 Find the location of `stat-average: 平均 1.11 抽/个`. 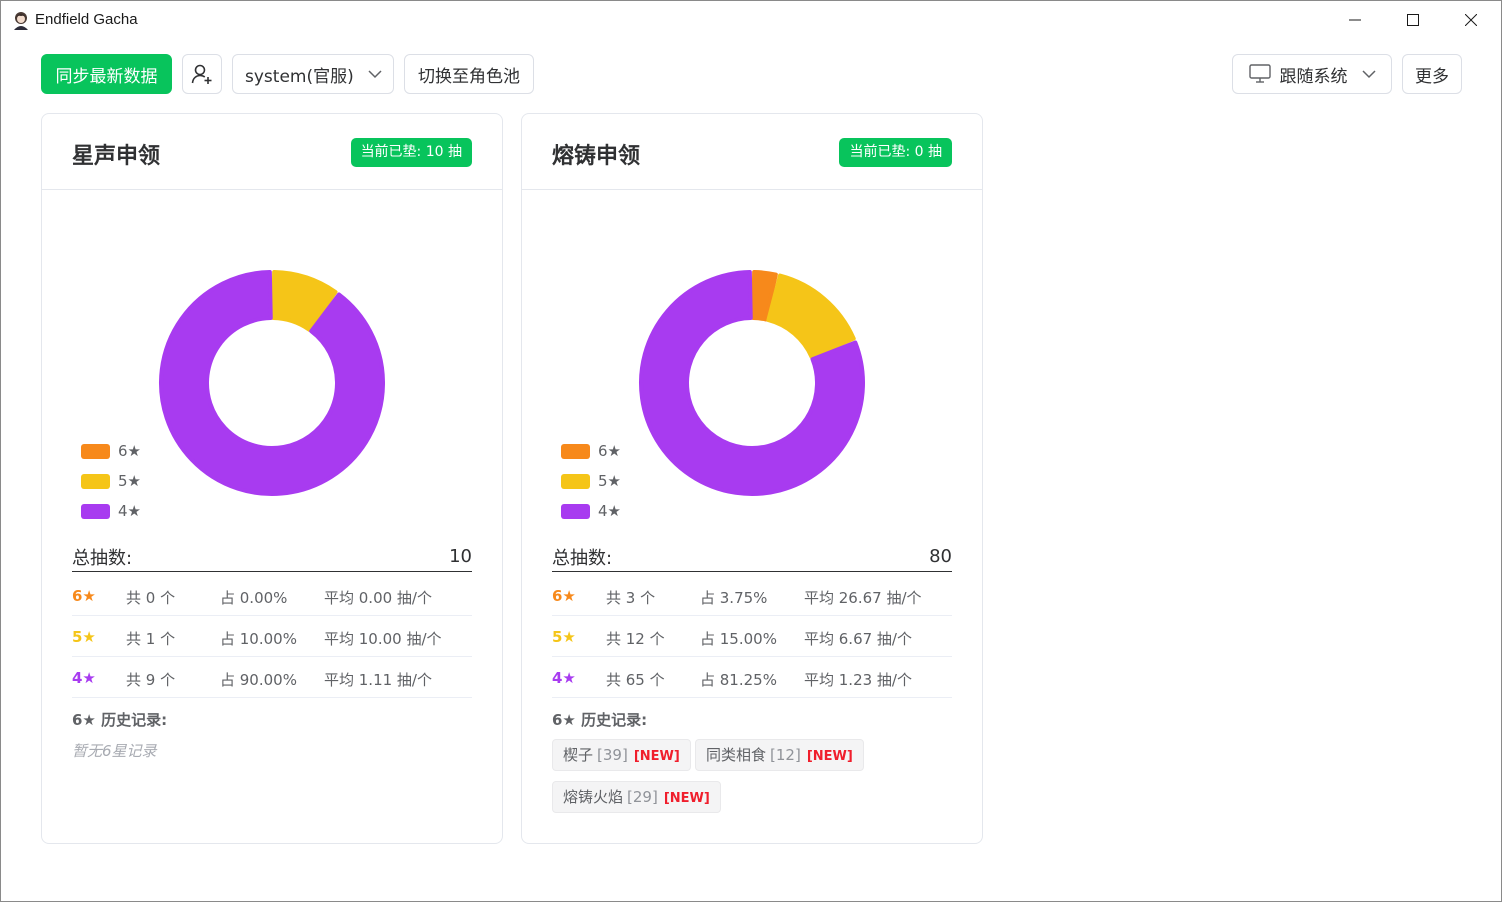

stat-average: 平均 1.11 抽/个 is located at coordinates (378, 680).